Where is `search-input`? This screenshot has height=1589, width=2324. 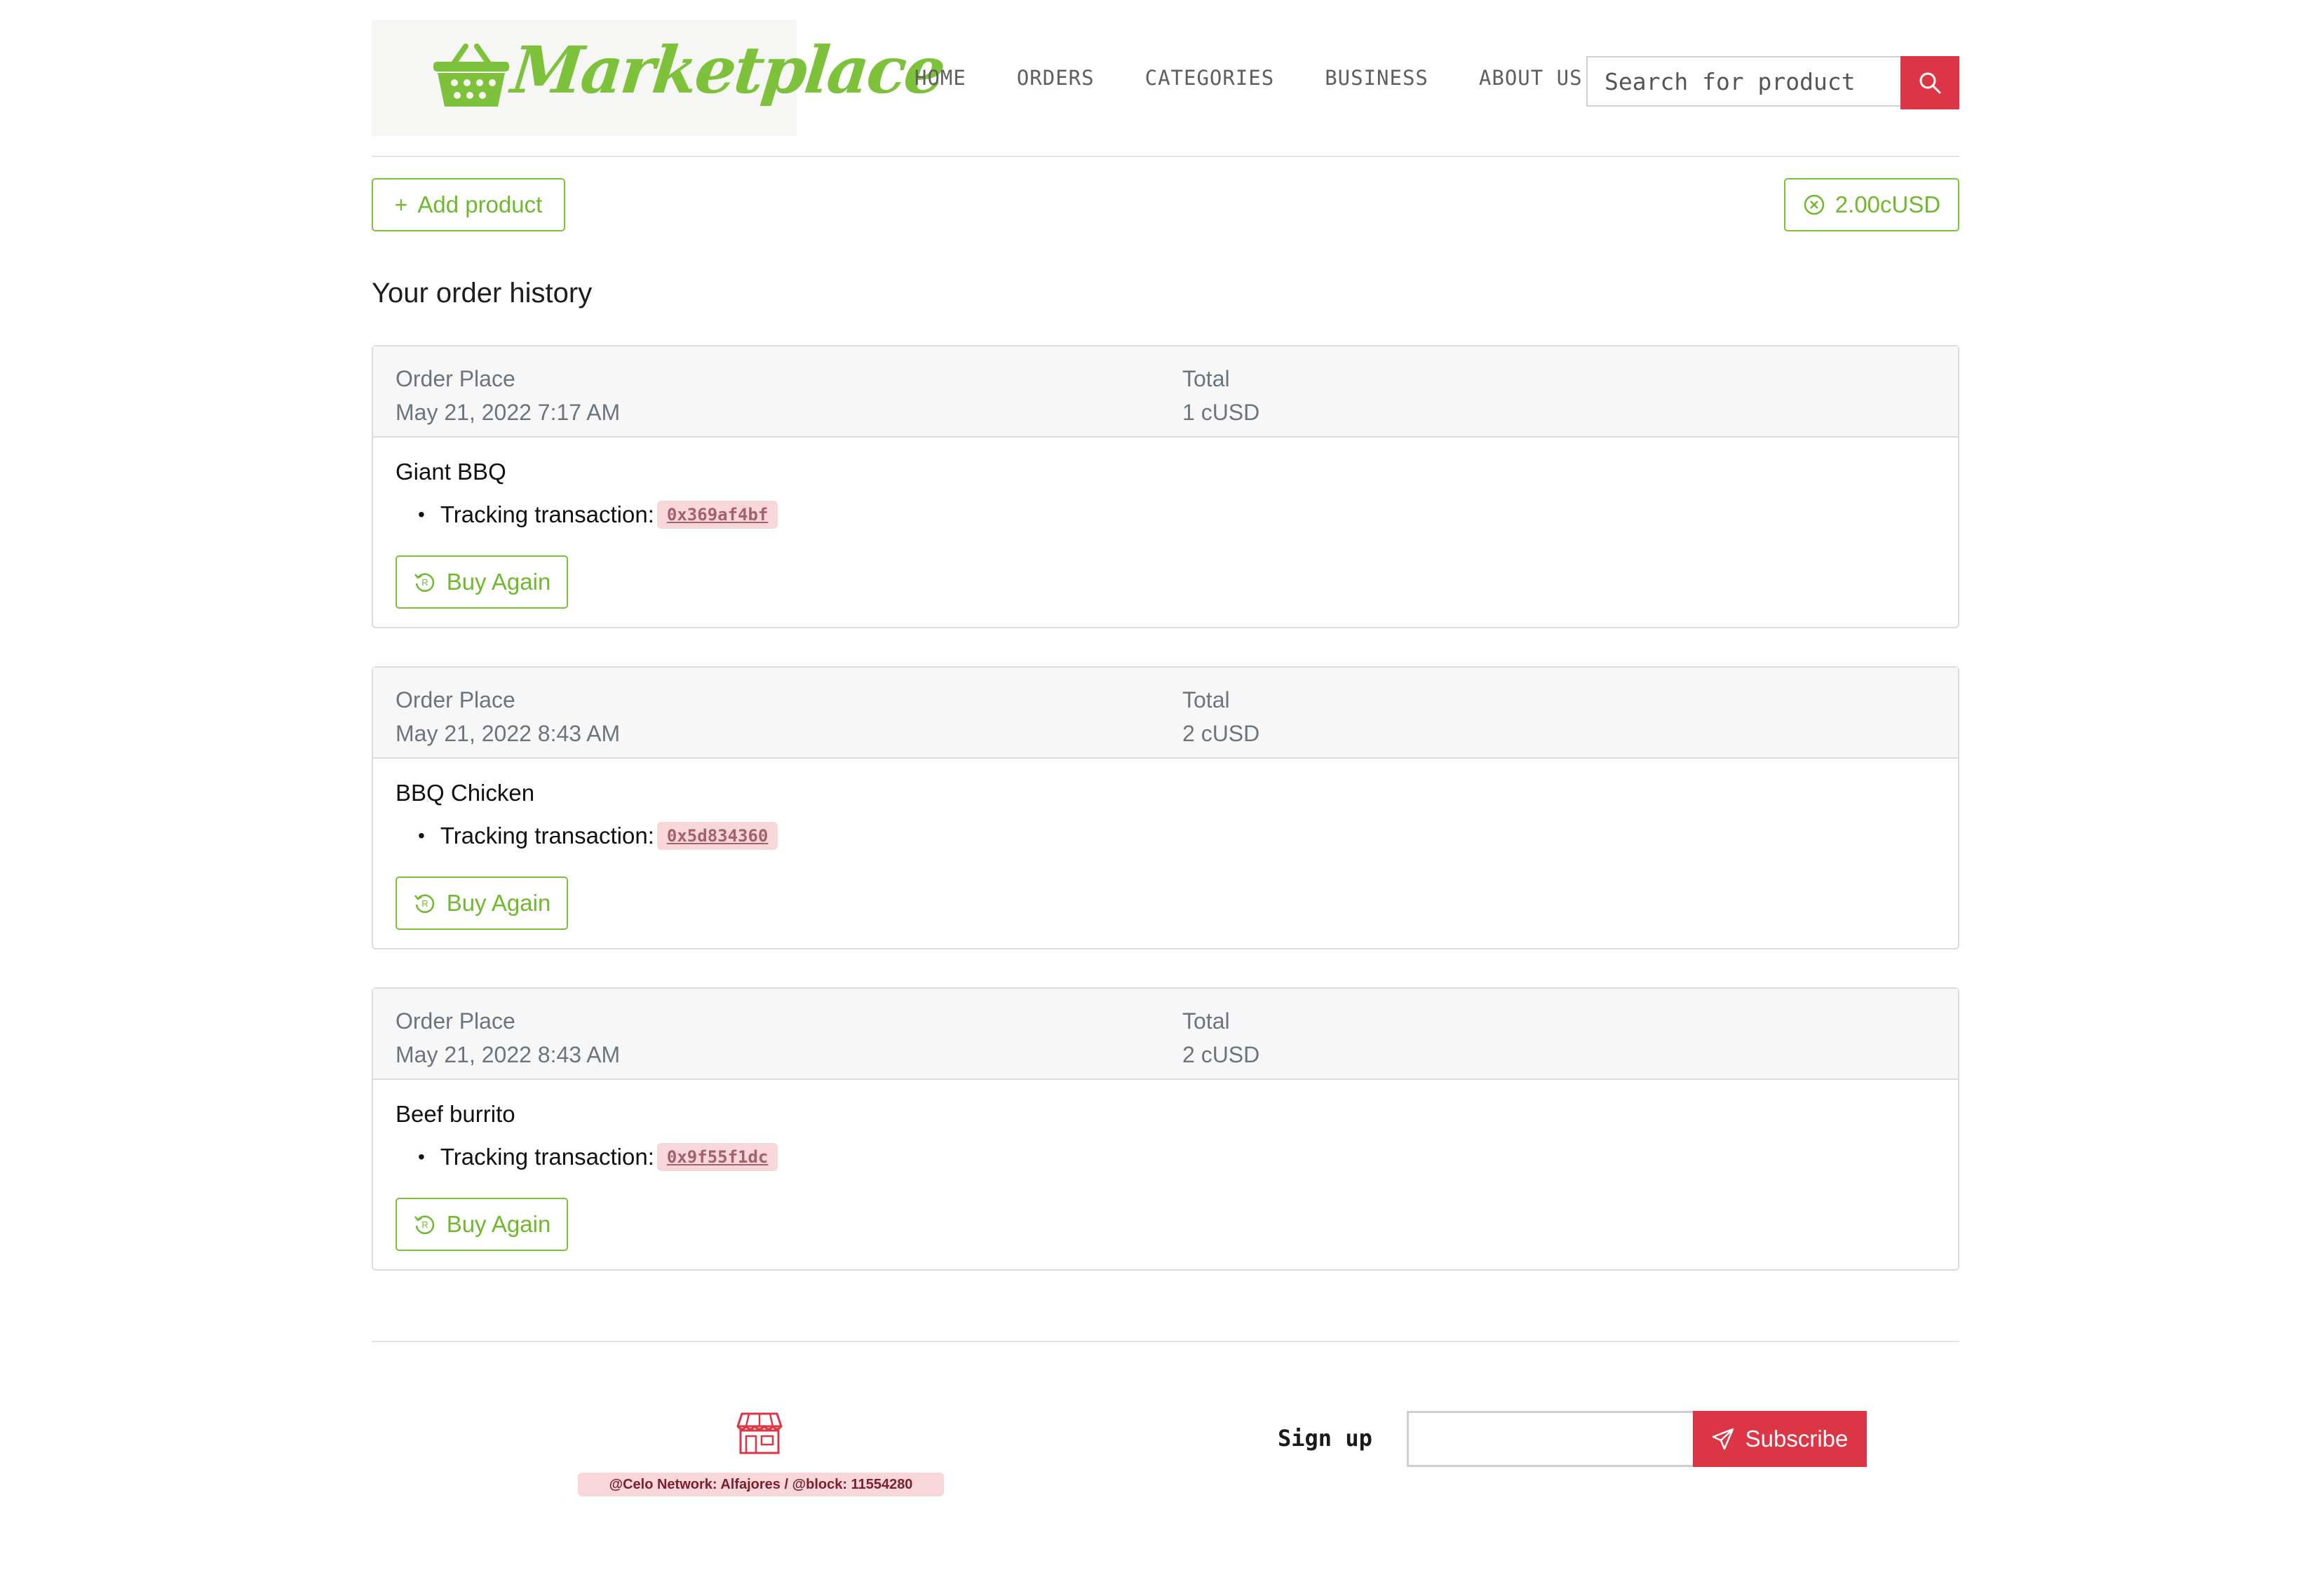 search-input is located at coordinates (1743, 81).